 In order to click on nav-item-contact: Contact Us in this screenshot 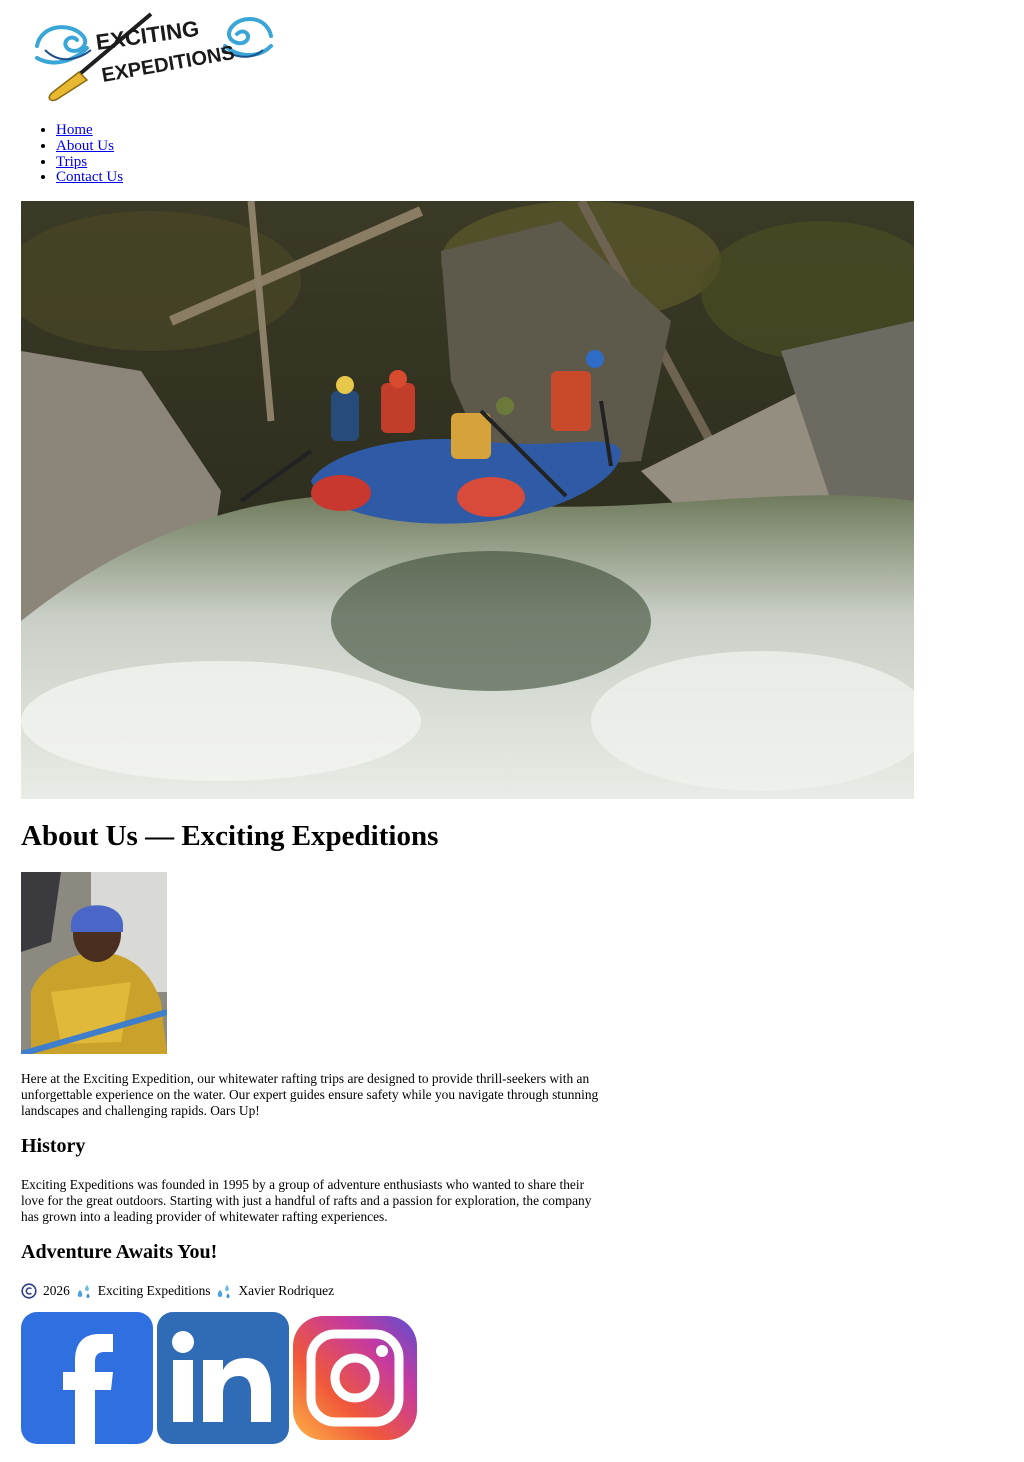, I will do `click(89, 177)`.